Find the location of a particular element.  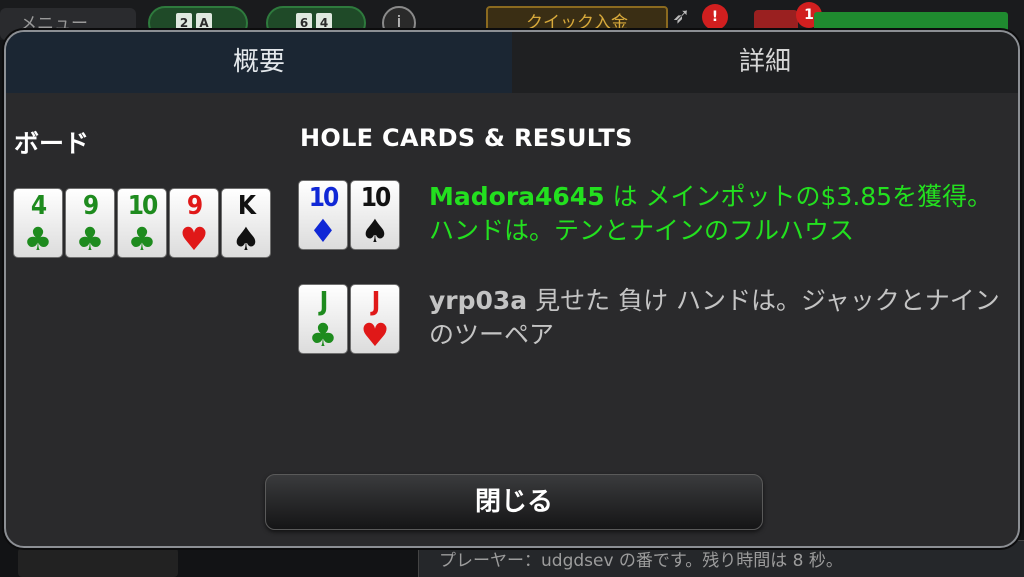

hole-card: 10 ♦ is located at coordinates (323, 215).